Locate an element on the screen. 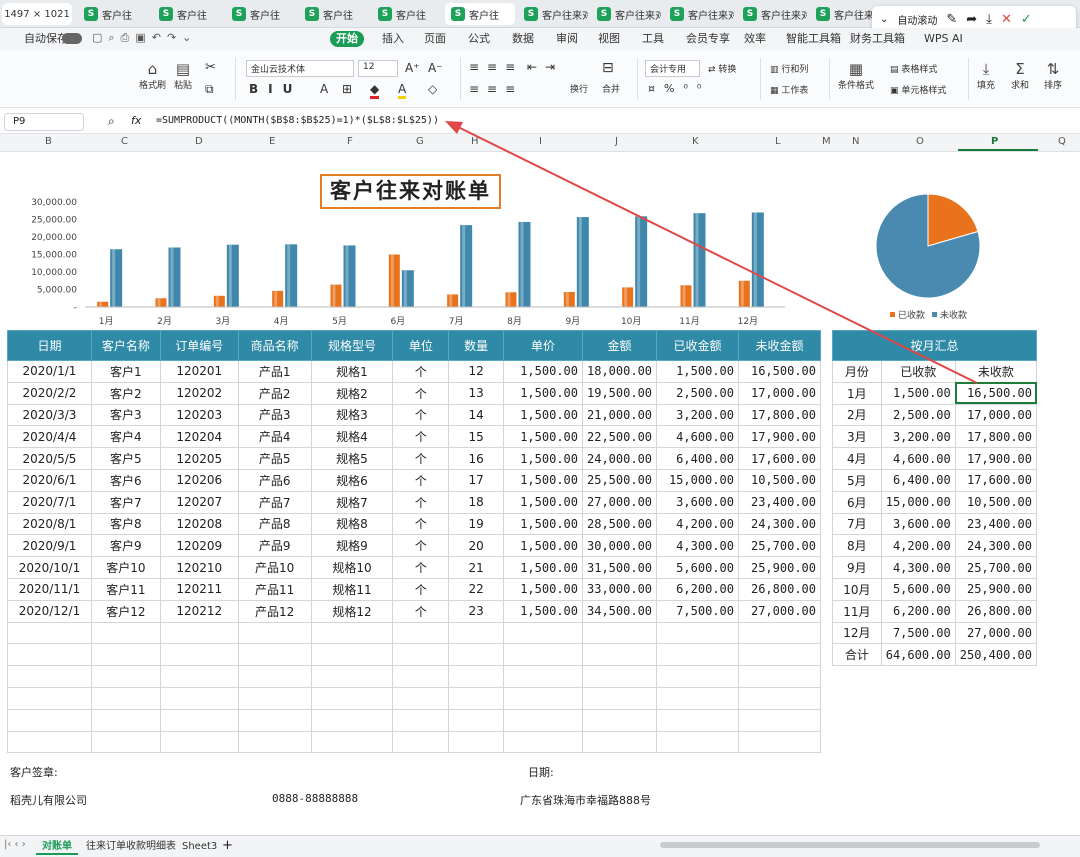  column-header: C is located at coordinates (124, 141).